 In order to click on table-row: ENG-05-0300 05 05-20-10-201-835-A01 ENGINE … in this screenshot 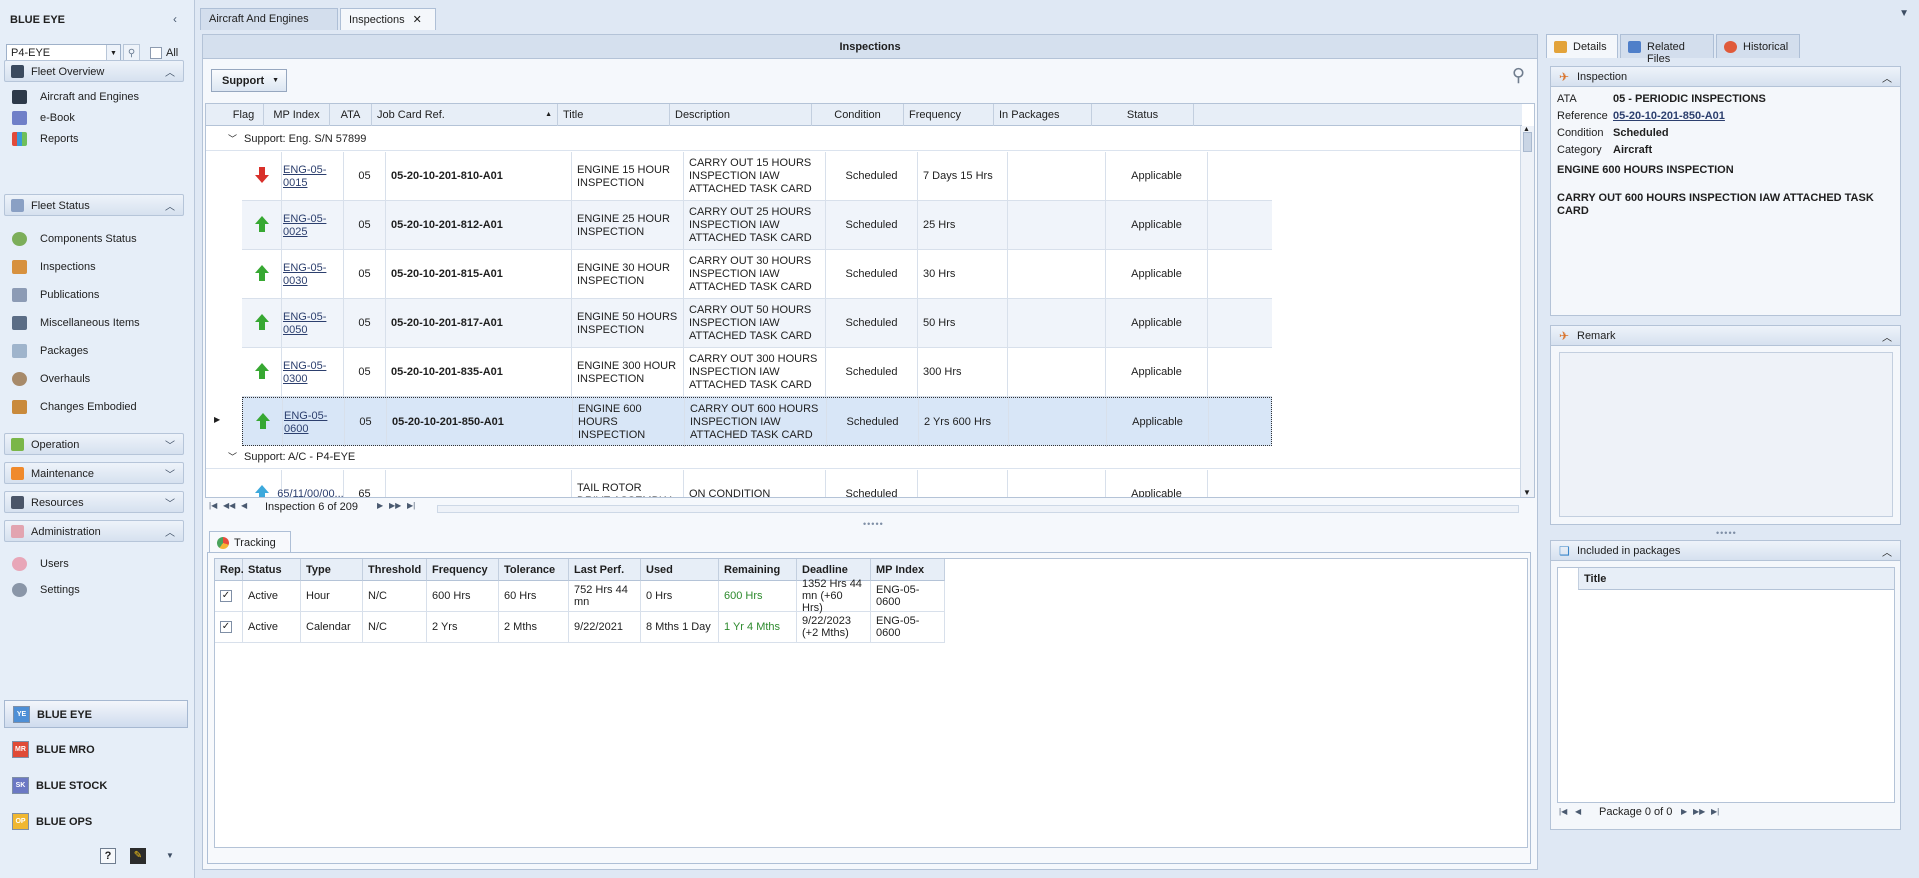, I will do `click(864, 372)`.